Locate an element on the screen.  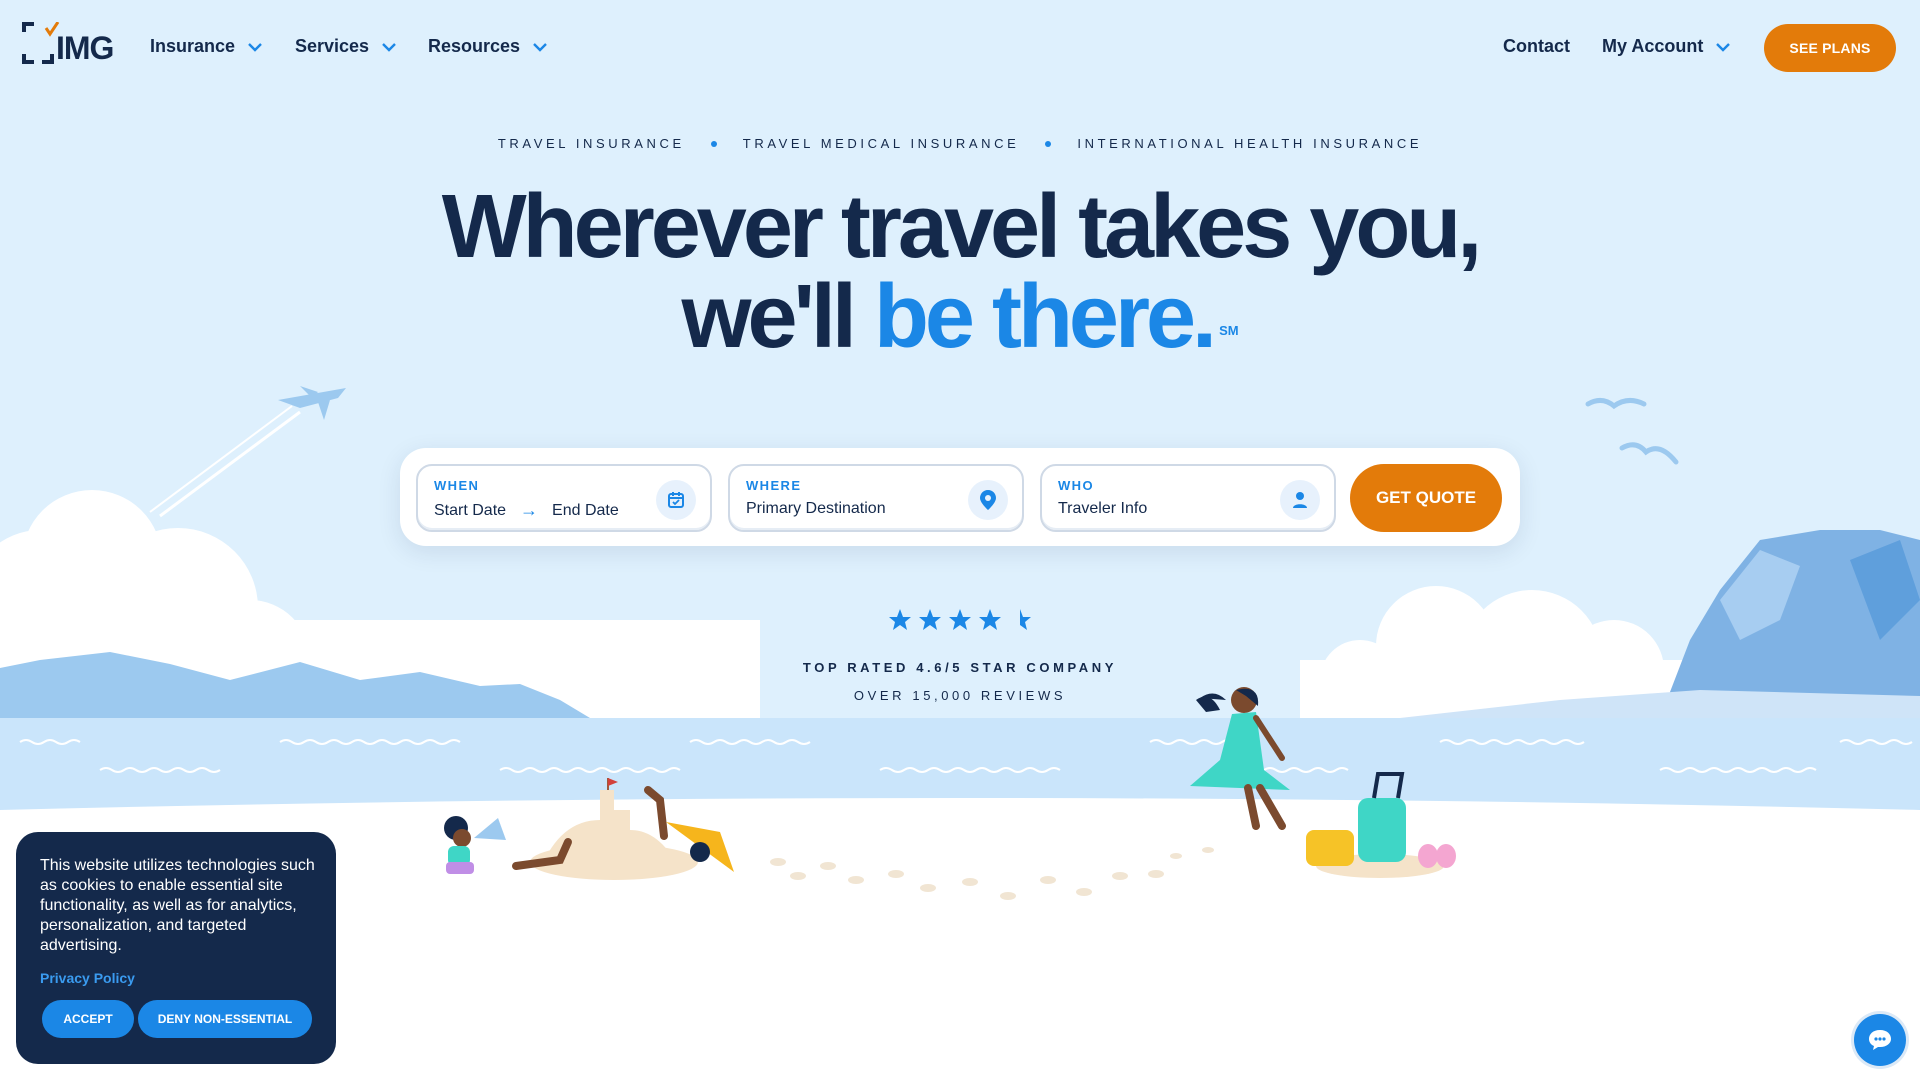
map-pin-icon is located at coordinates (988, 500).